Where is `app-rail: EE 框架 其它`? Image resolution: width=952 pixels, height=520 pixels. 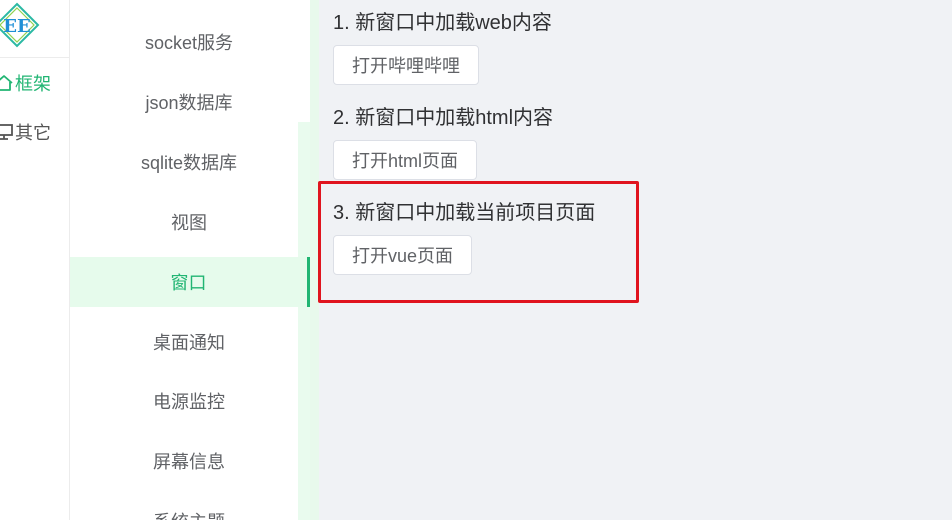 app-rail: EE 框架 其它 is located at coordinates (35, 260).